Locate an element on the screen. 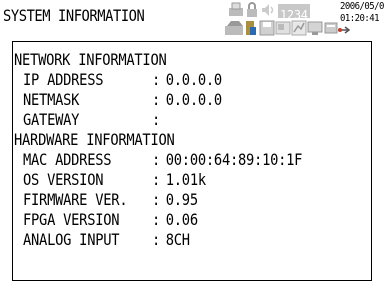 This screenshot has width=384, height=288. analog-input-value: 8CH is located at coordinates (177, 239).